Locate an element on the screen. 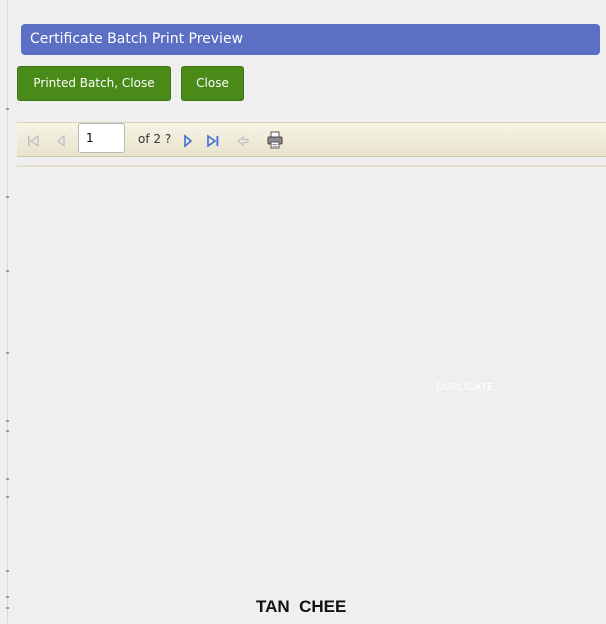  page-count-label: of 2 ? is located at coordinates (155, 139).